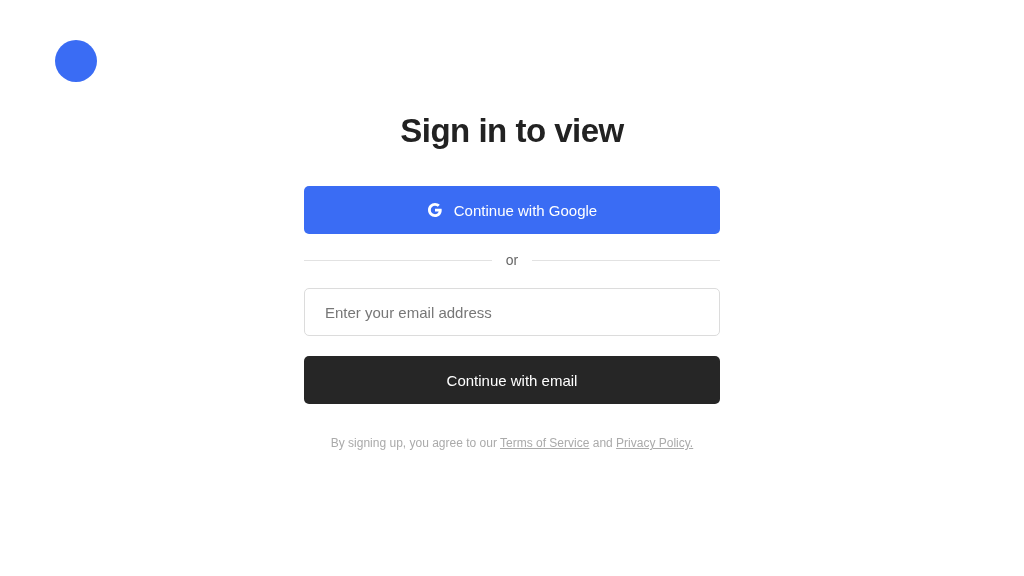 The height and width of the screenshot is (576, 1024). What do you see at coordinates (434, 210) in the screenshot?
I see `google-icon` at bounding box center [434, 210].